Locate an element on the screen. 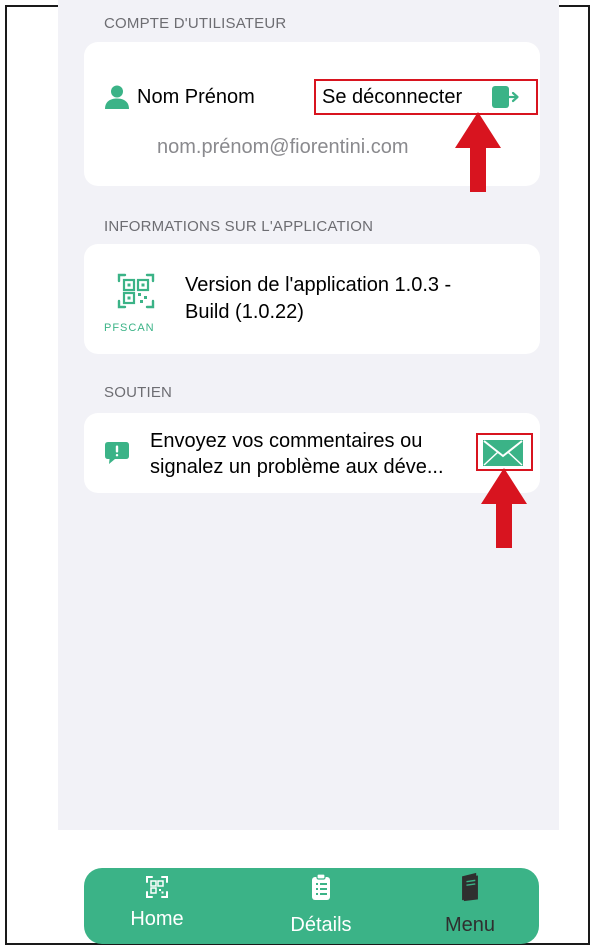  user-email: nom.prénom@fiorentini.com is located at coordinates (283, 147).